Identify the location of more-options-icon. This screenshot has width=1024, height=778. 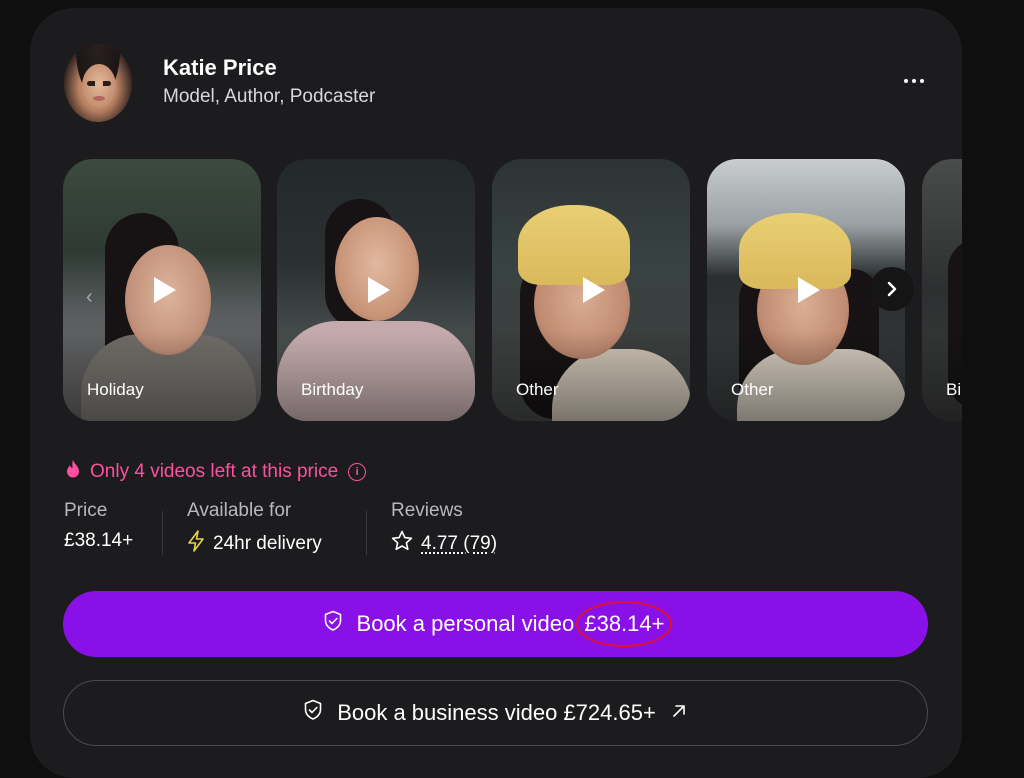
(914, 81).